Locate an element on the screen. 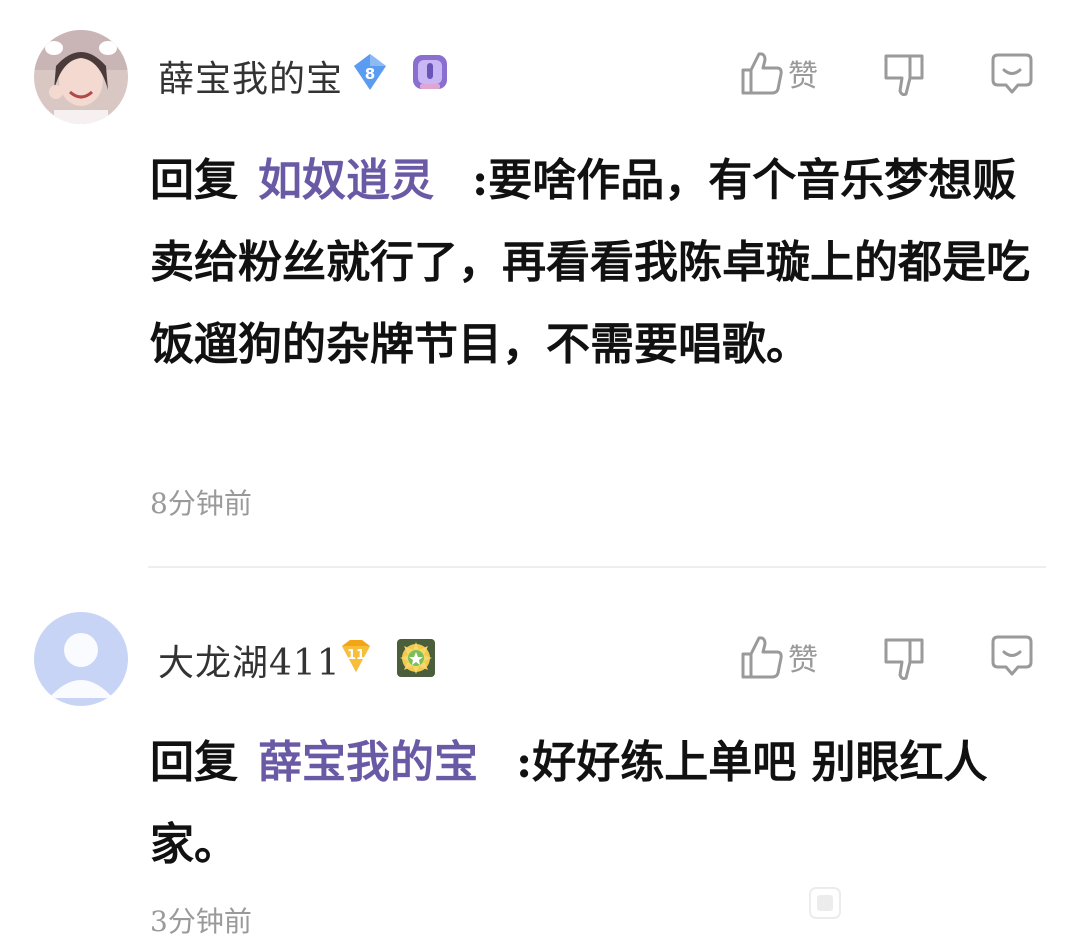  reply-target-link: 薛宝我的宝 is located at coordinates (368, 762).